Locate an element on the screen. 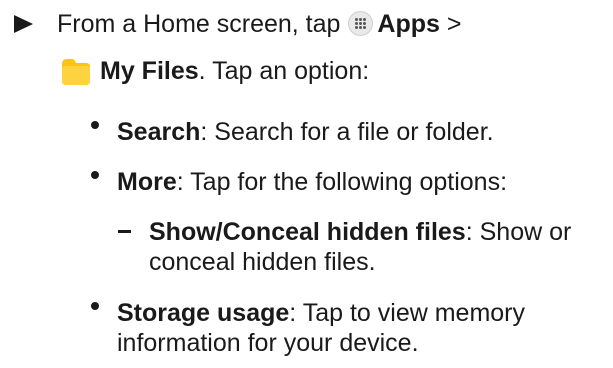 This screenshot has height=368, width=613. option-label: More is located at coordinates (147, 182).